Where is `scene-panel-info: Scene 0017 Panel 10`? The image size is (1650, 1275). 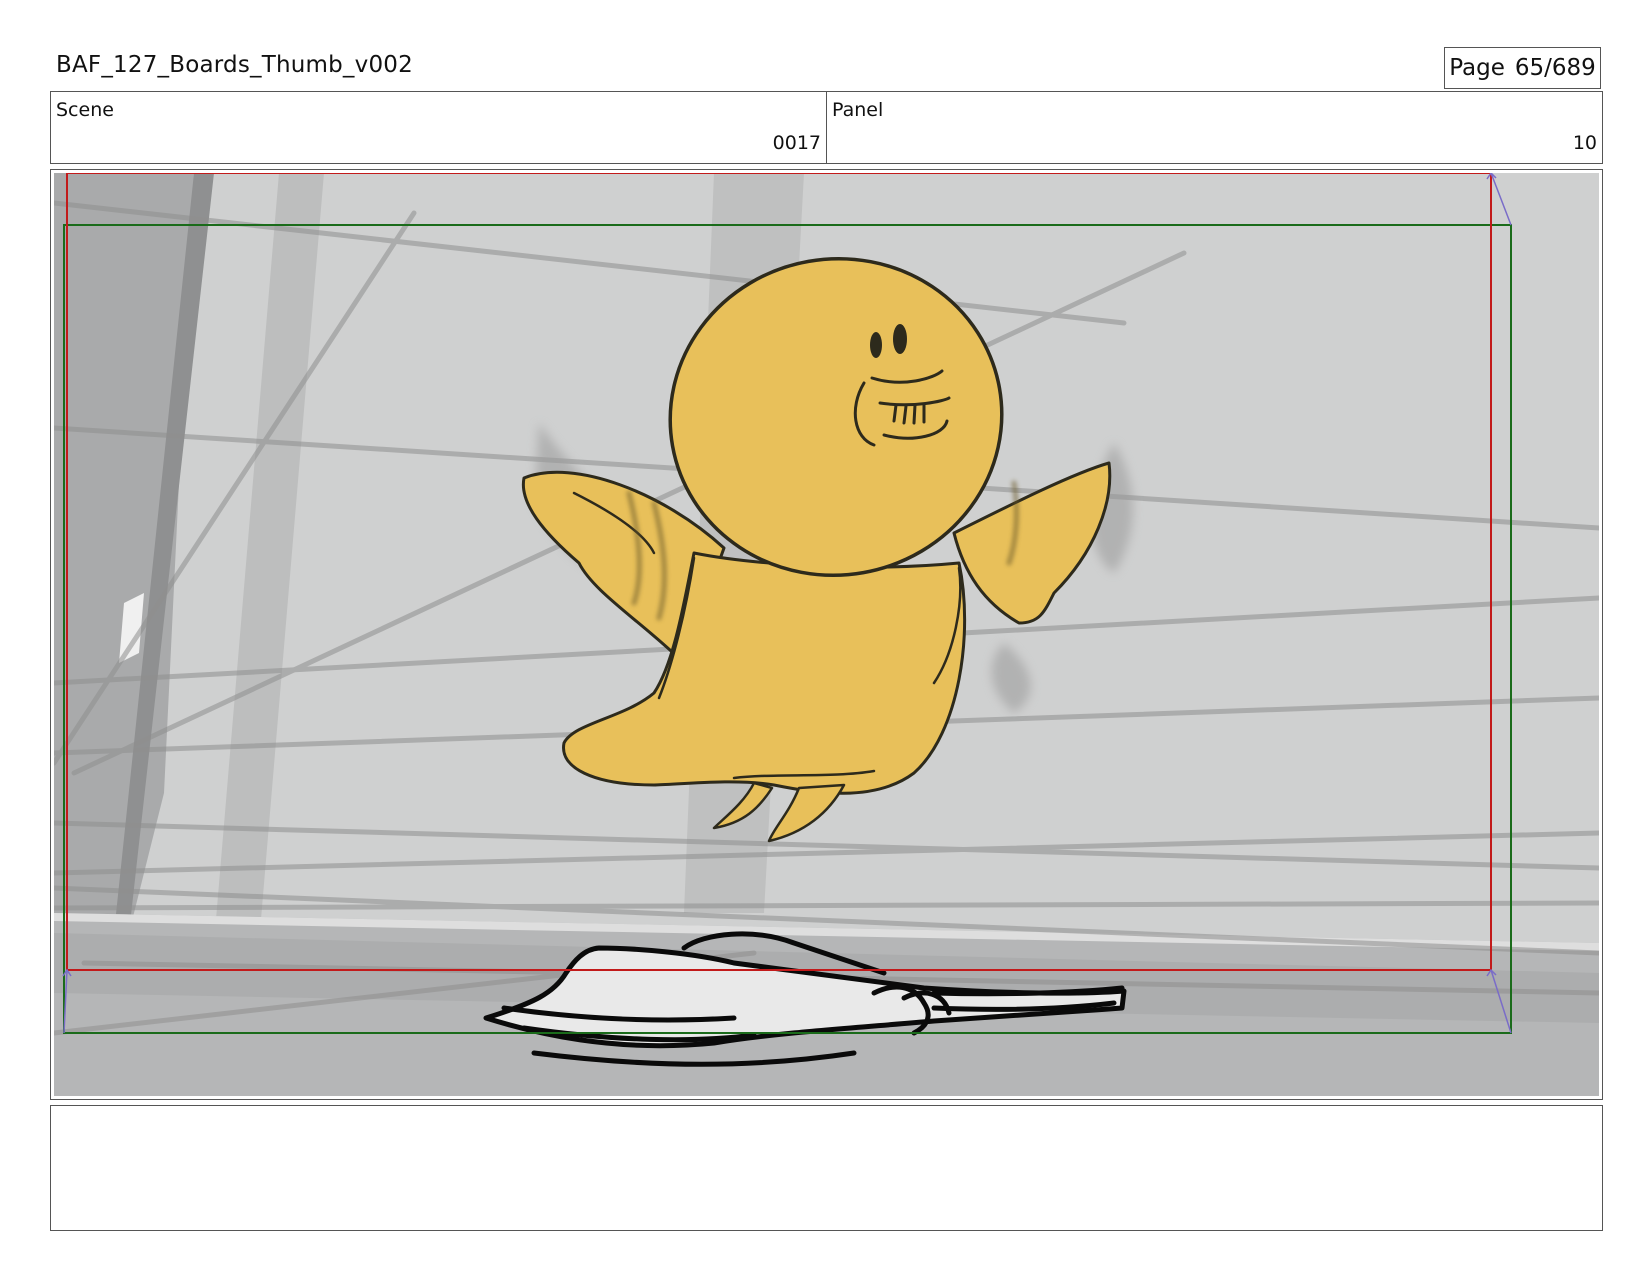
scene-panel-info: Scene 0017 Panel 10 is located at coordinates (826, 127).